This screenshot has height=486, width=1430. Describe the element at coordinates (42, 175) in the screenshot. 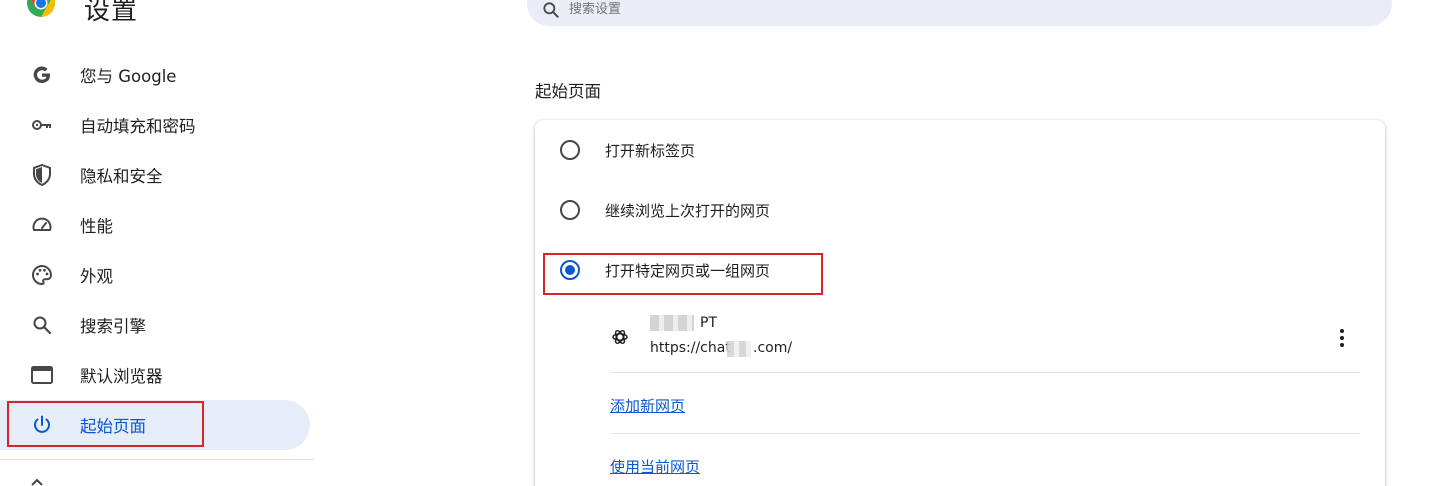

I see `shield-icon` at that location.